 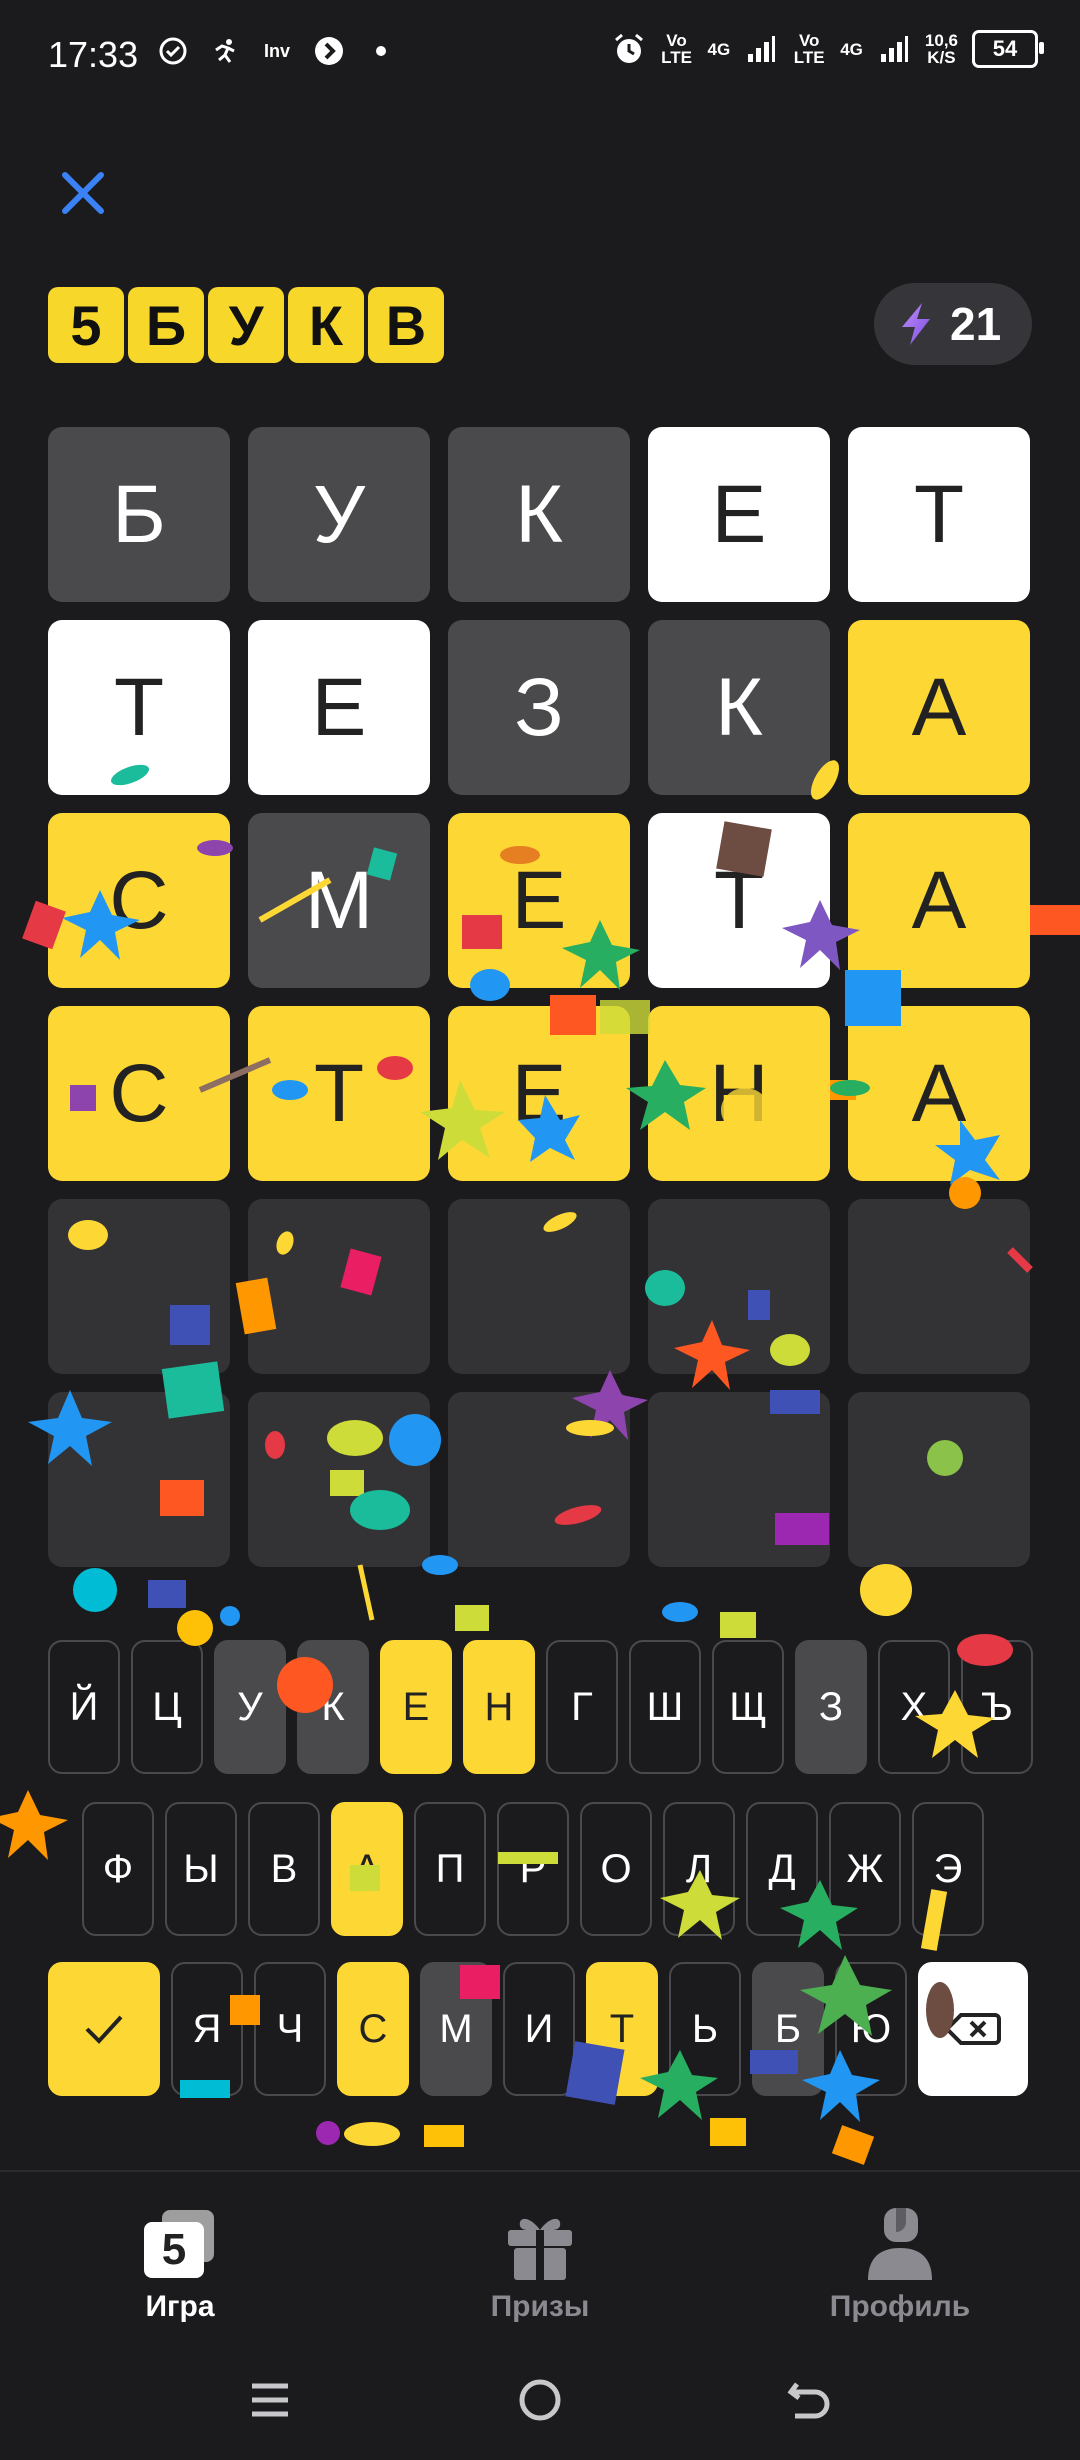 What do you see at coordinates (406, 325) in the screenshot?
I see `logo-letter: В` at bounding box center [406, 325].